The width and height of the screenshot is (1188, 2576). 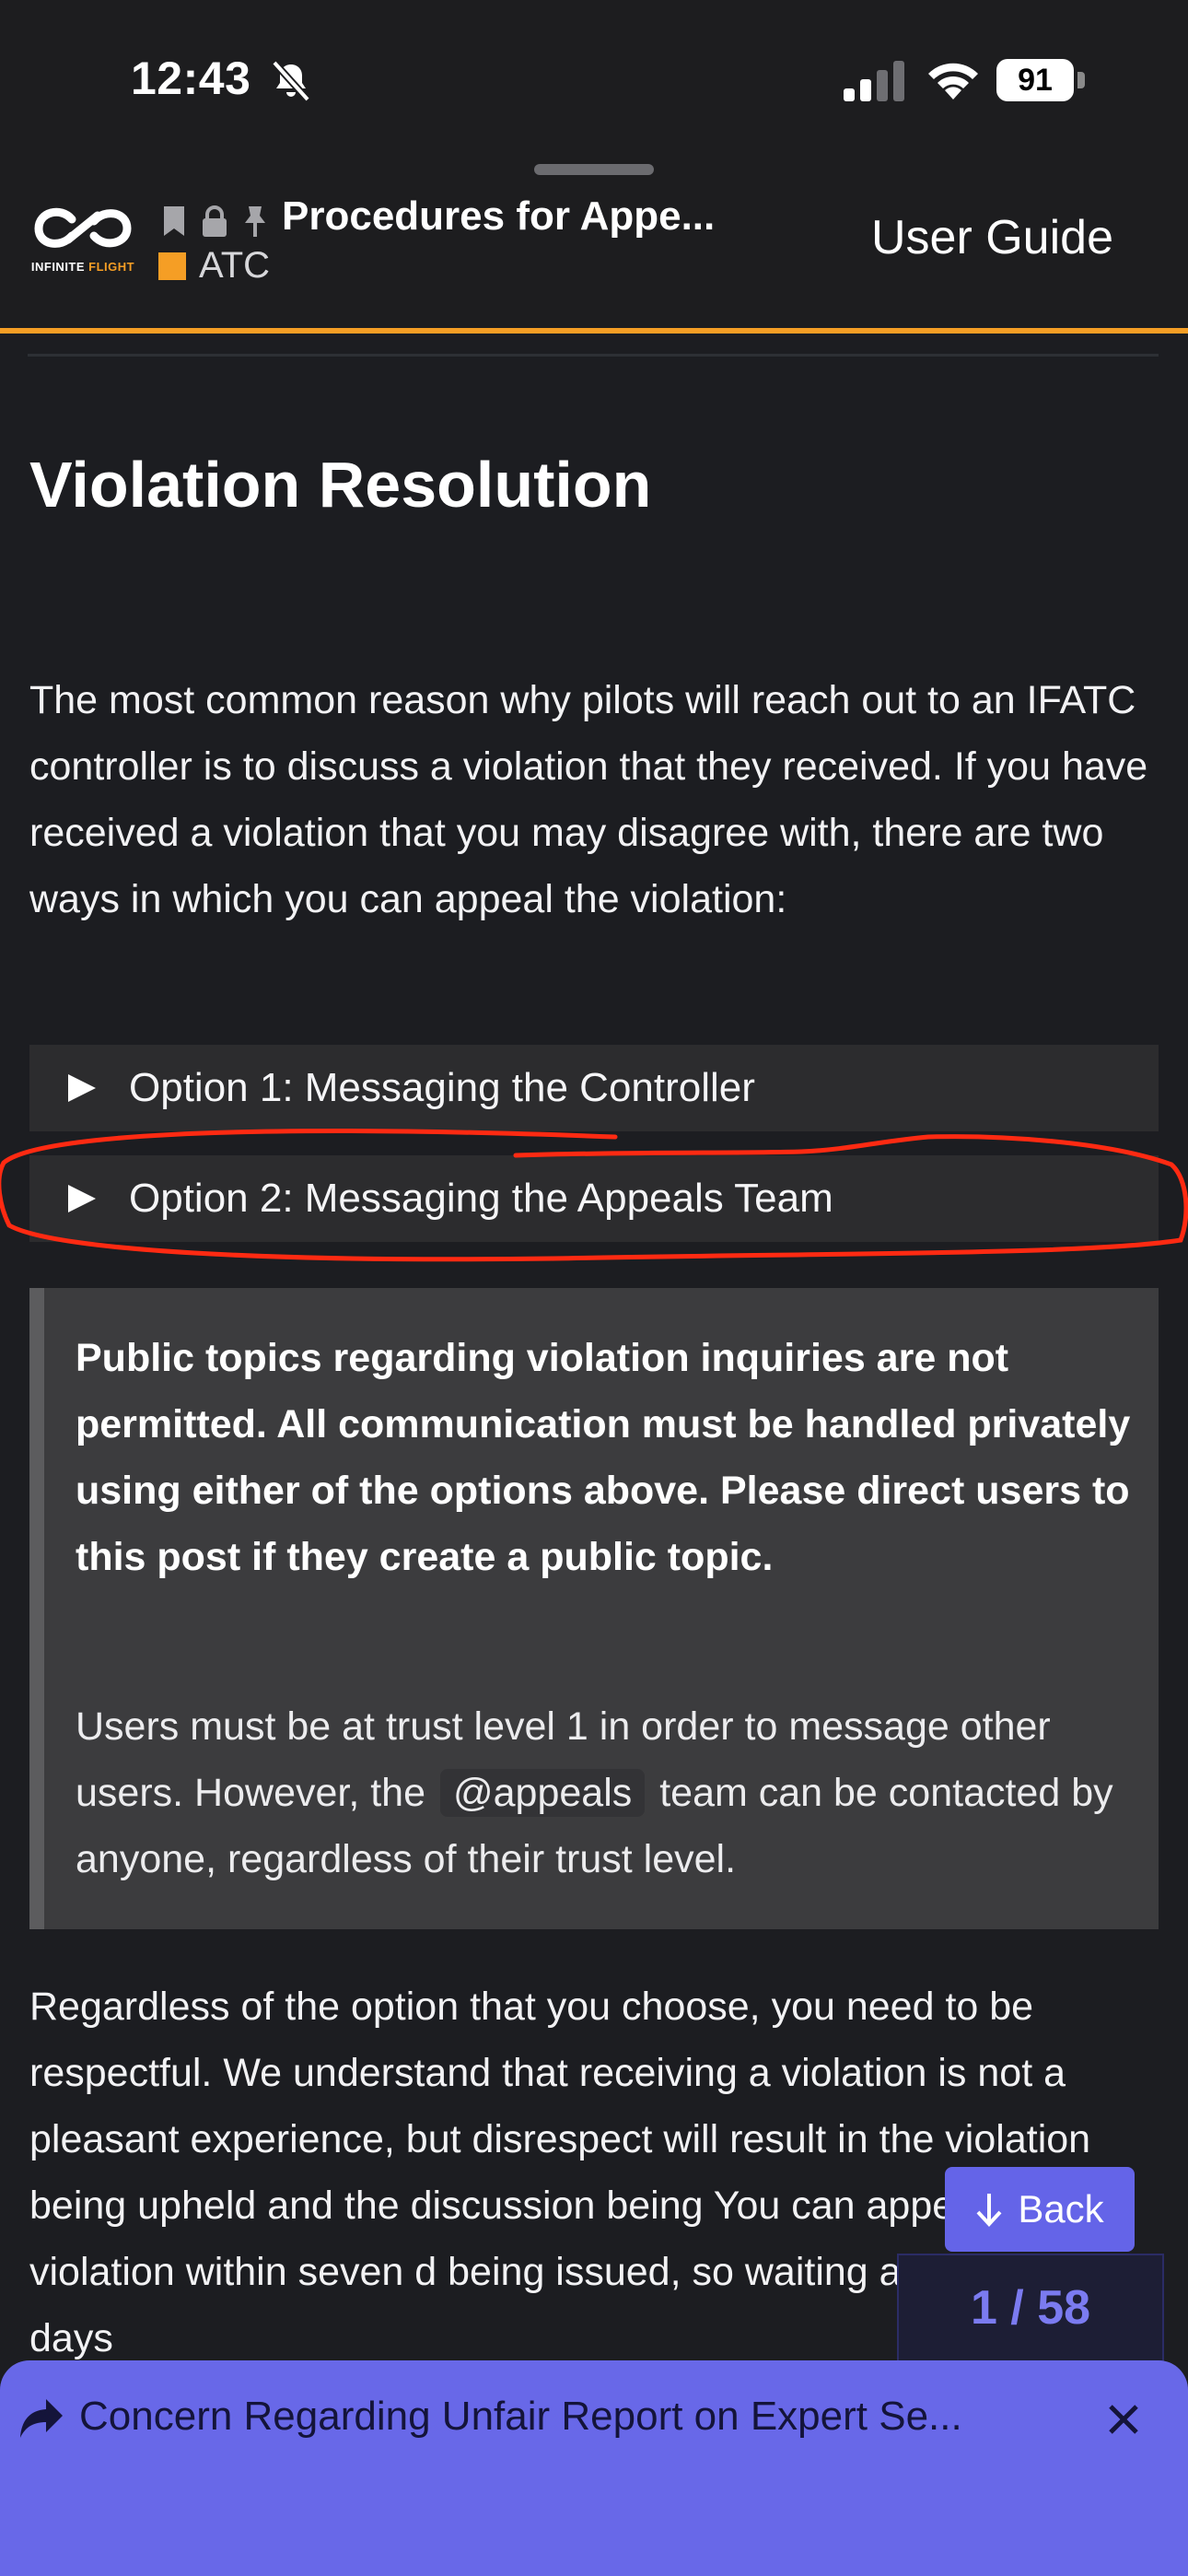 What do you see at coordinates (442, 1087) in the screenshot?
I see `option-1-label: Option 1: Messaging the Controller` at bounding box center [442, 1087].